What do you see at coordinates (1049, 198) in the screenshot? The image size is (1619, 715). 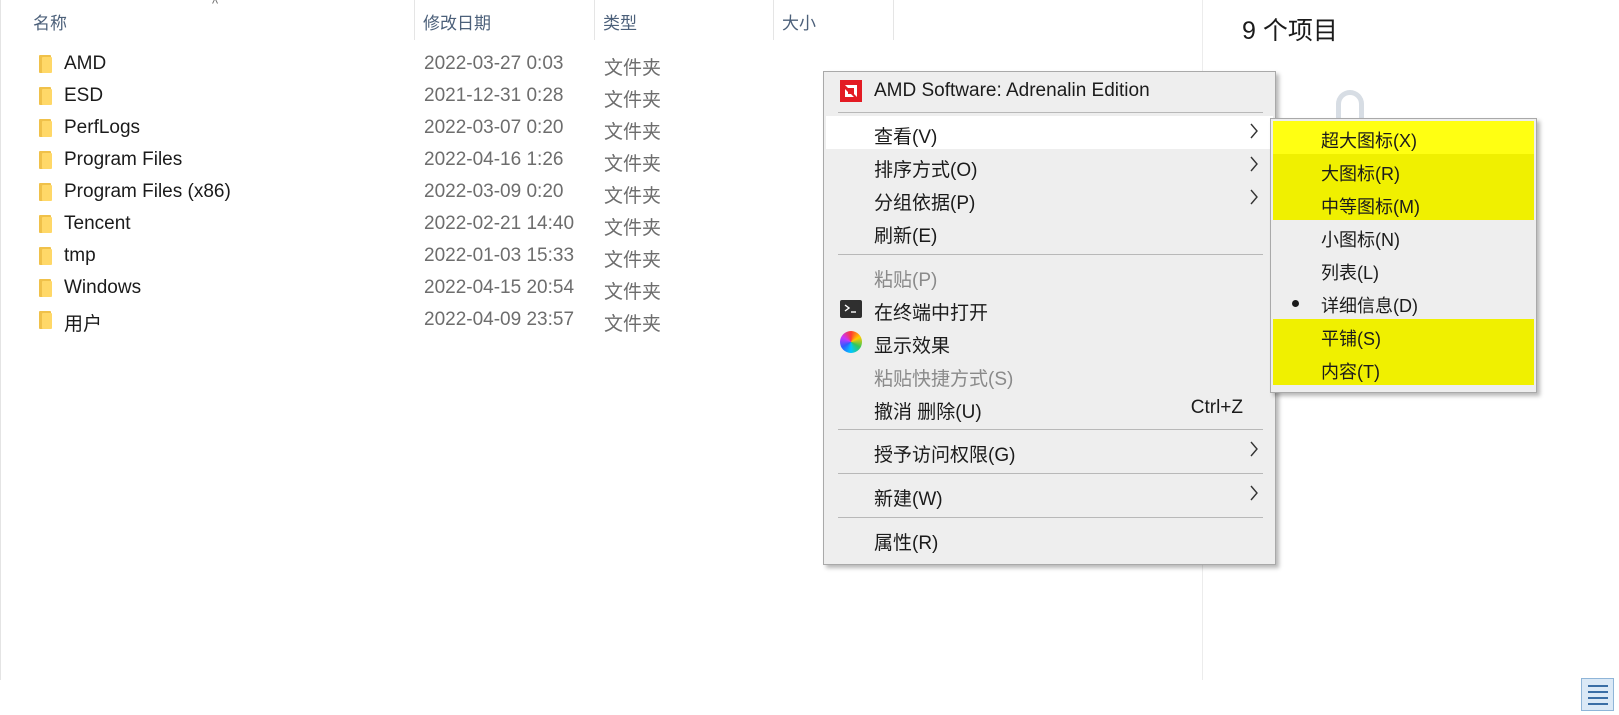 I see `menu-item-group: 分组依据(P)` at bounding box center [1049, 198].